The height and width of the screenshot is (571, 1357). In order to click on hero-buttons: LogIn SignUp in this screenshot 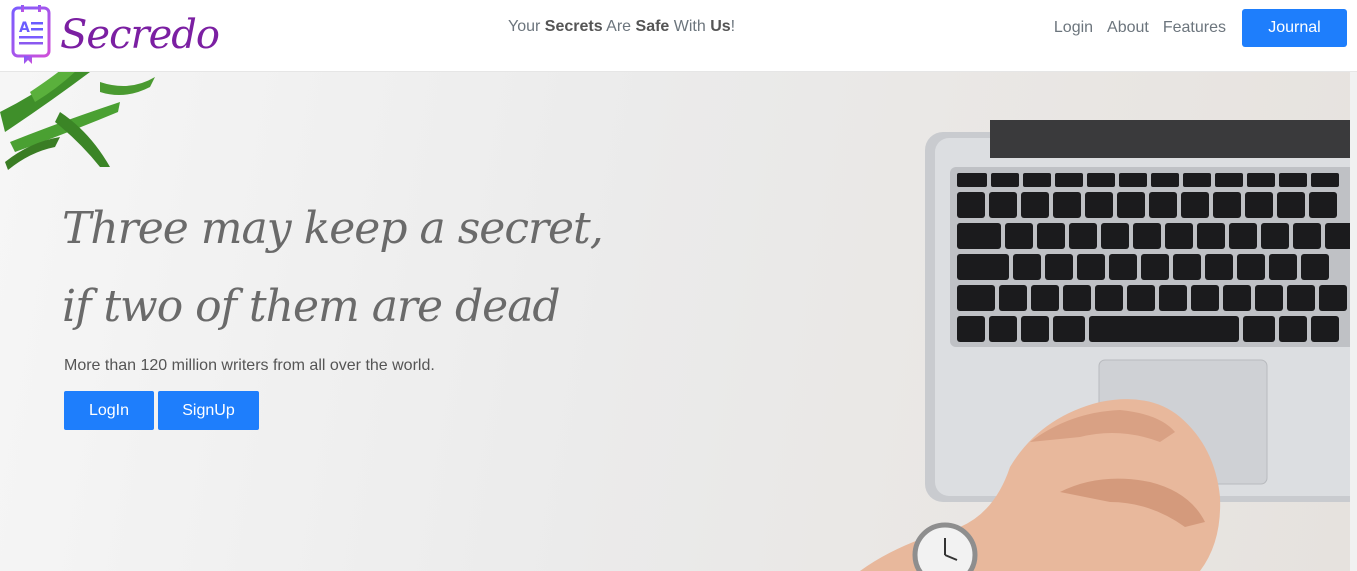, I will do `click(163, 410)`.